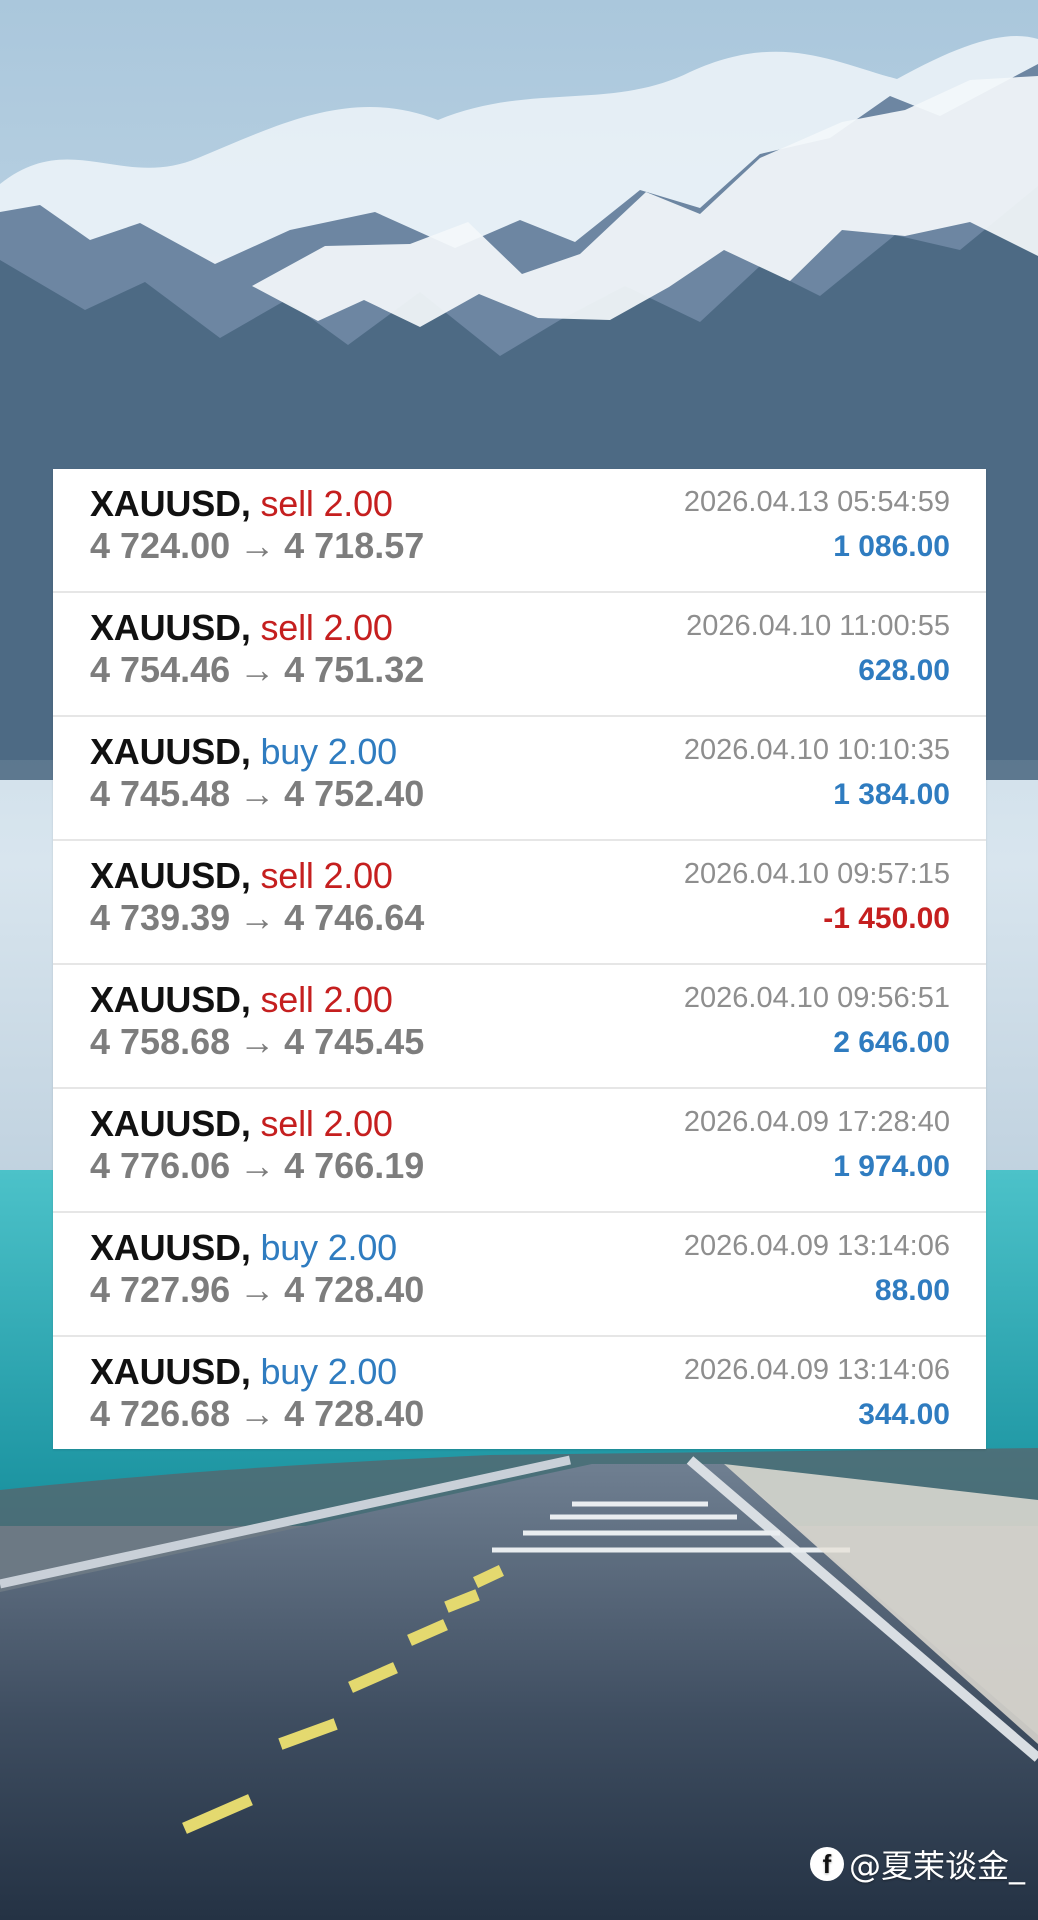 The height and width of the screenshot is (1920, 1038). I want to click on trade-profit: 1 086.00, so click(891, 546).